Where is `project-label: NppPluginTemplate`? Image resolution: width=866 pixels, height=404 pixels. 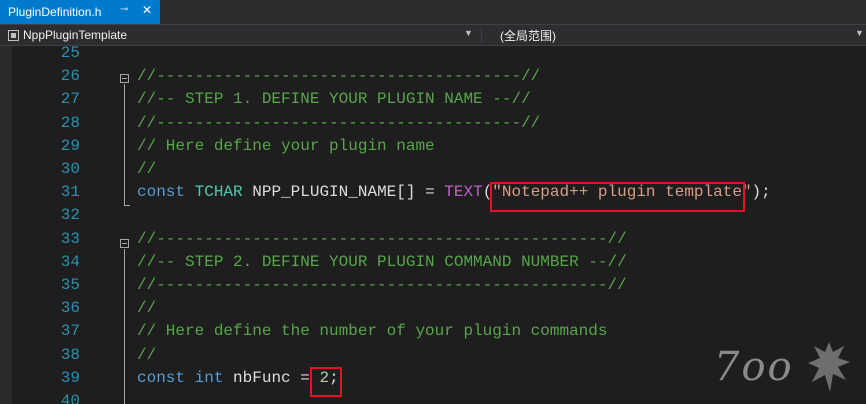
project-label: NppPluginTemplate is located at coordinates (75, 35).